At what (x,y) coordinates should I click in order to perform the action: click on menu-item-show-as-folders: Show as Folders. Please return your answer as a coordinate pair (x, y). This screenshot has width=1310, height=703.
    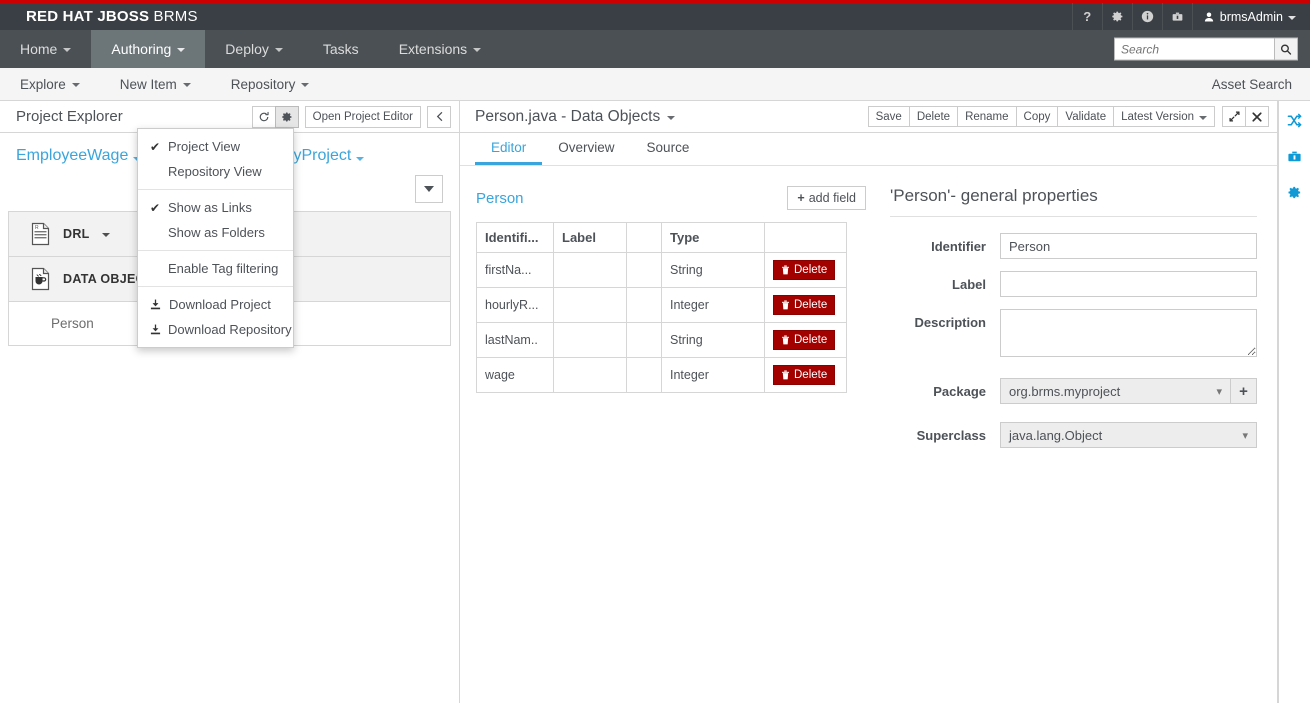
    Looking at the image, I should click on (215, 232).